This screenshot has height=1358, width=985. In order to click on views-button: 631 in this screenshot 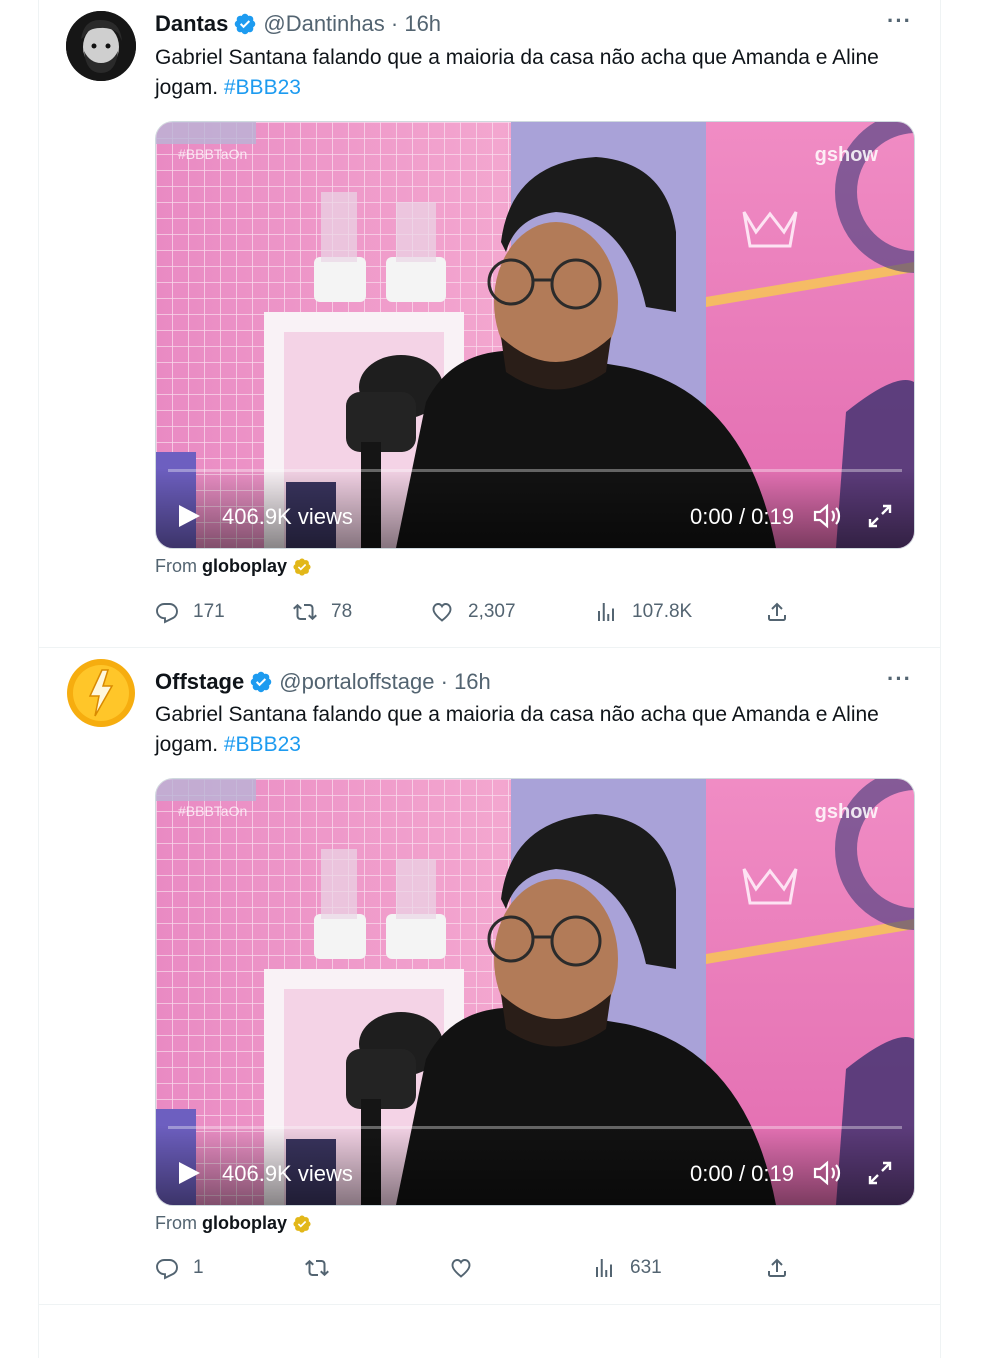, I will do `click(627, 1268)`.